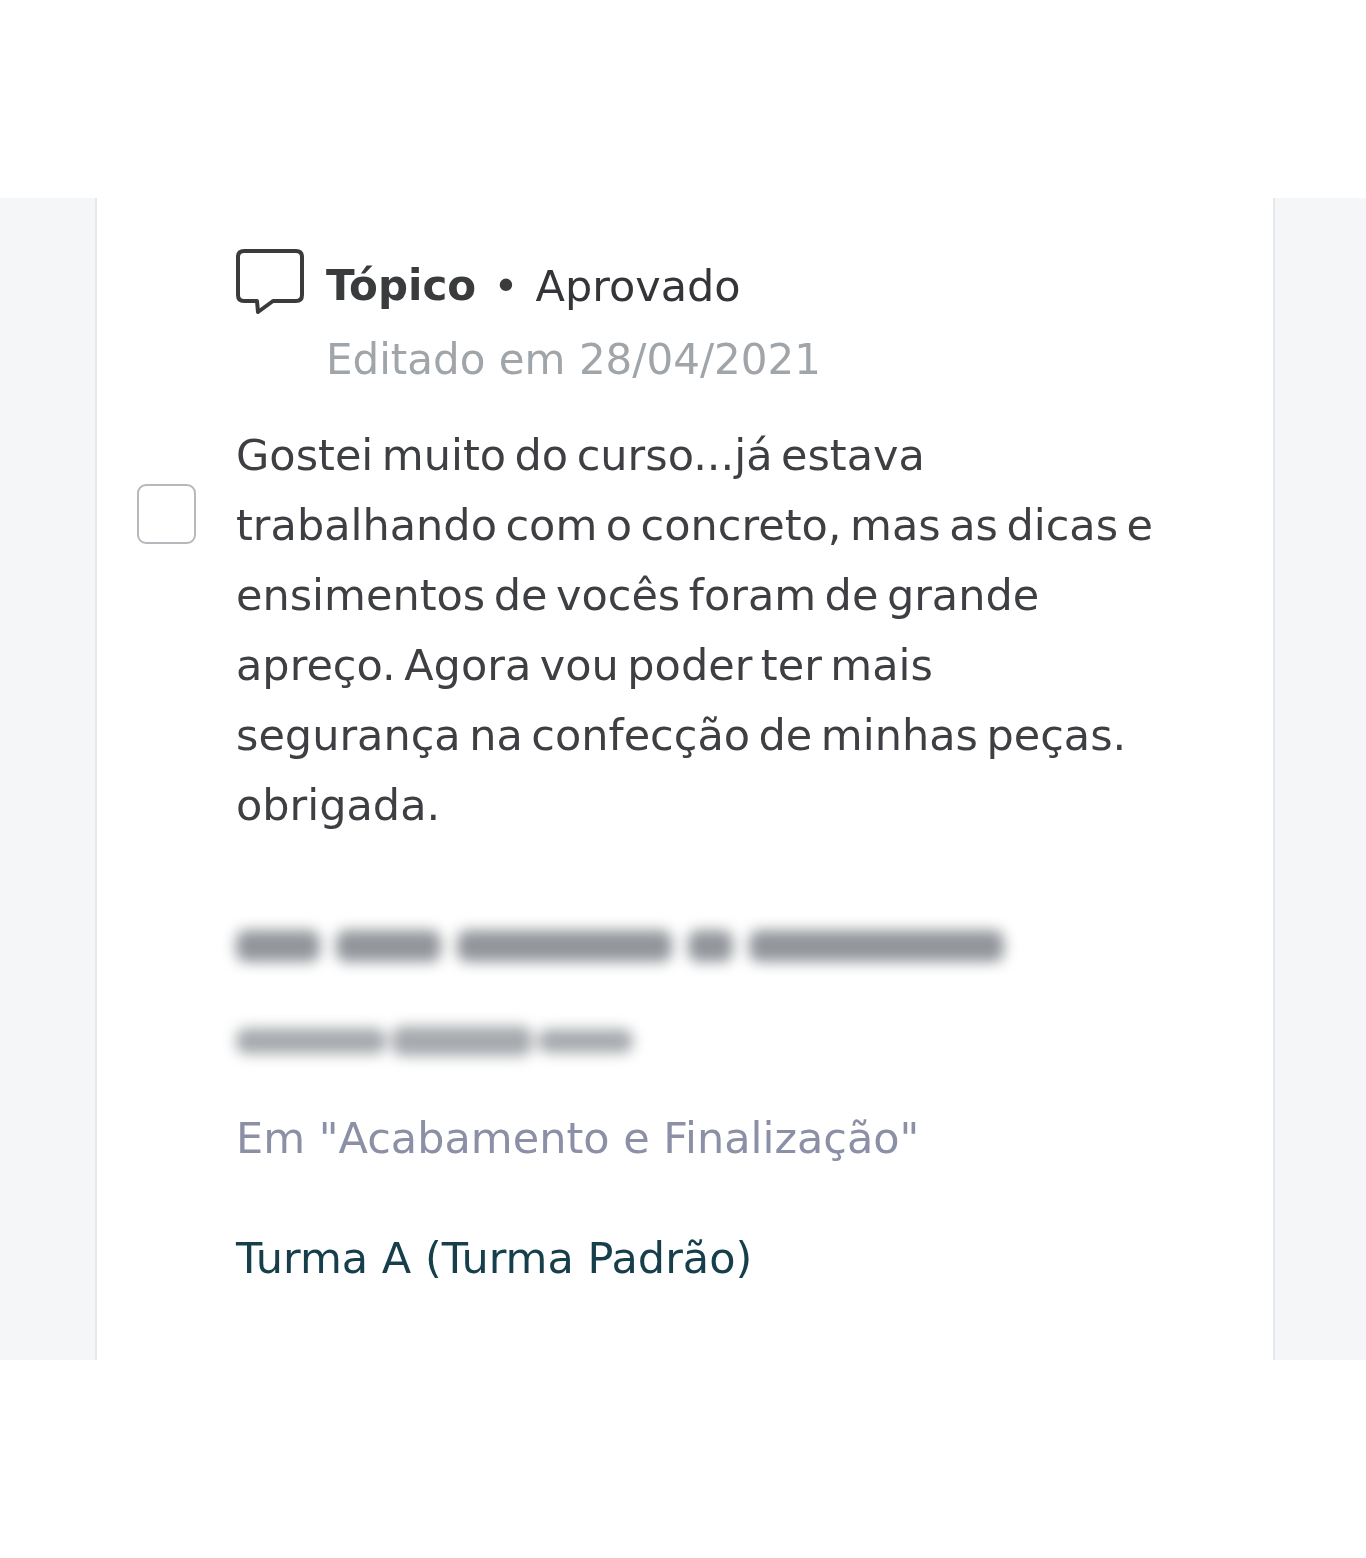  I want to click on status-label: Aprovado, so click(638, 286).